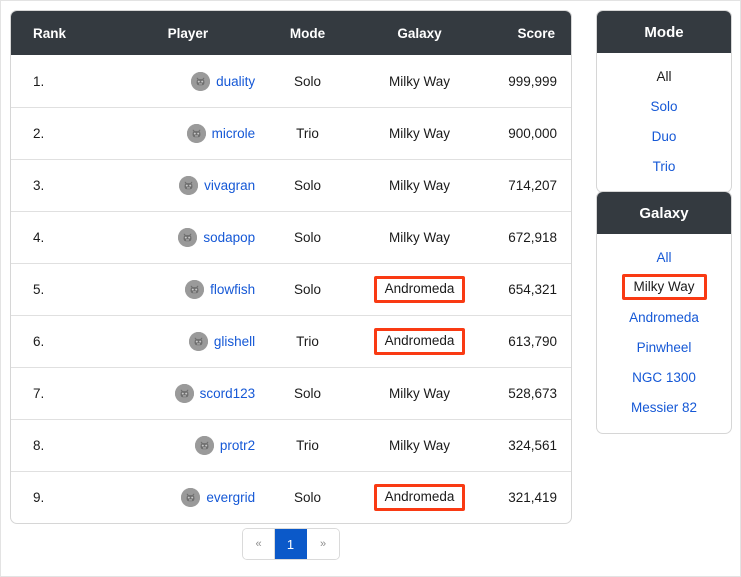  Describe the element at coordinates (536, 33) in the screenshot. I see `column-header-score: Score` at that location.